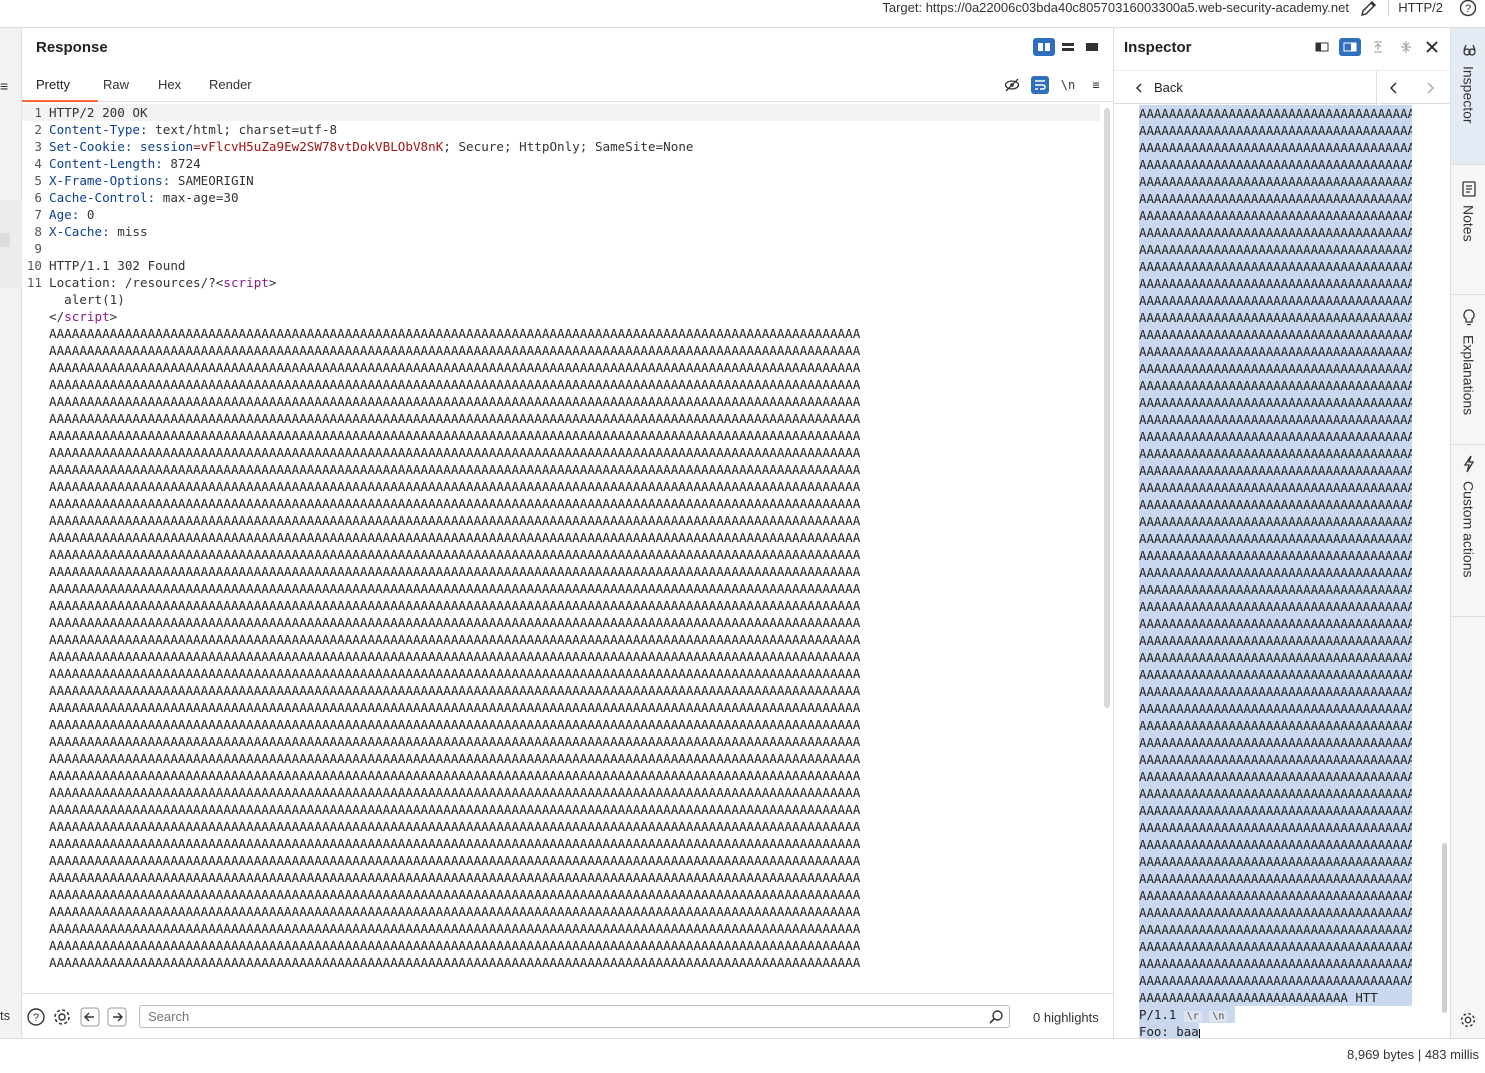  I want to click on gear-icon, so click(1468, 1020).